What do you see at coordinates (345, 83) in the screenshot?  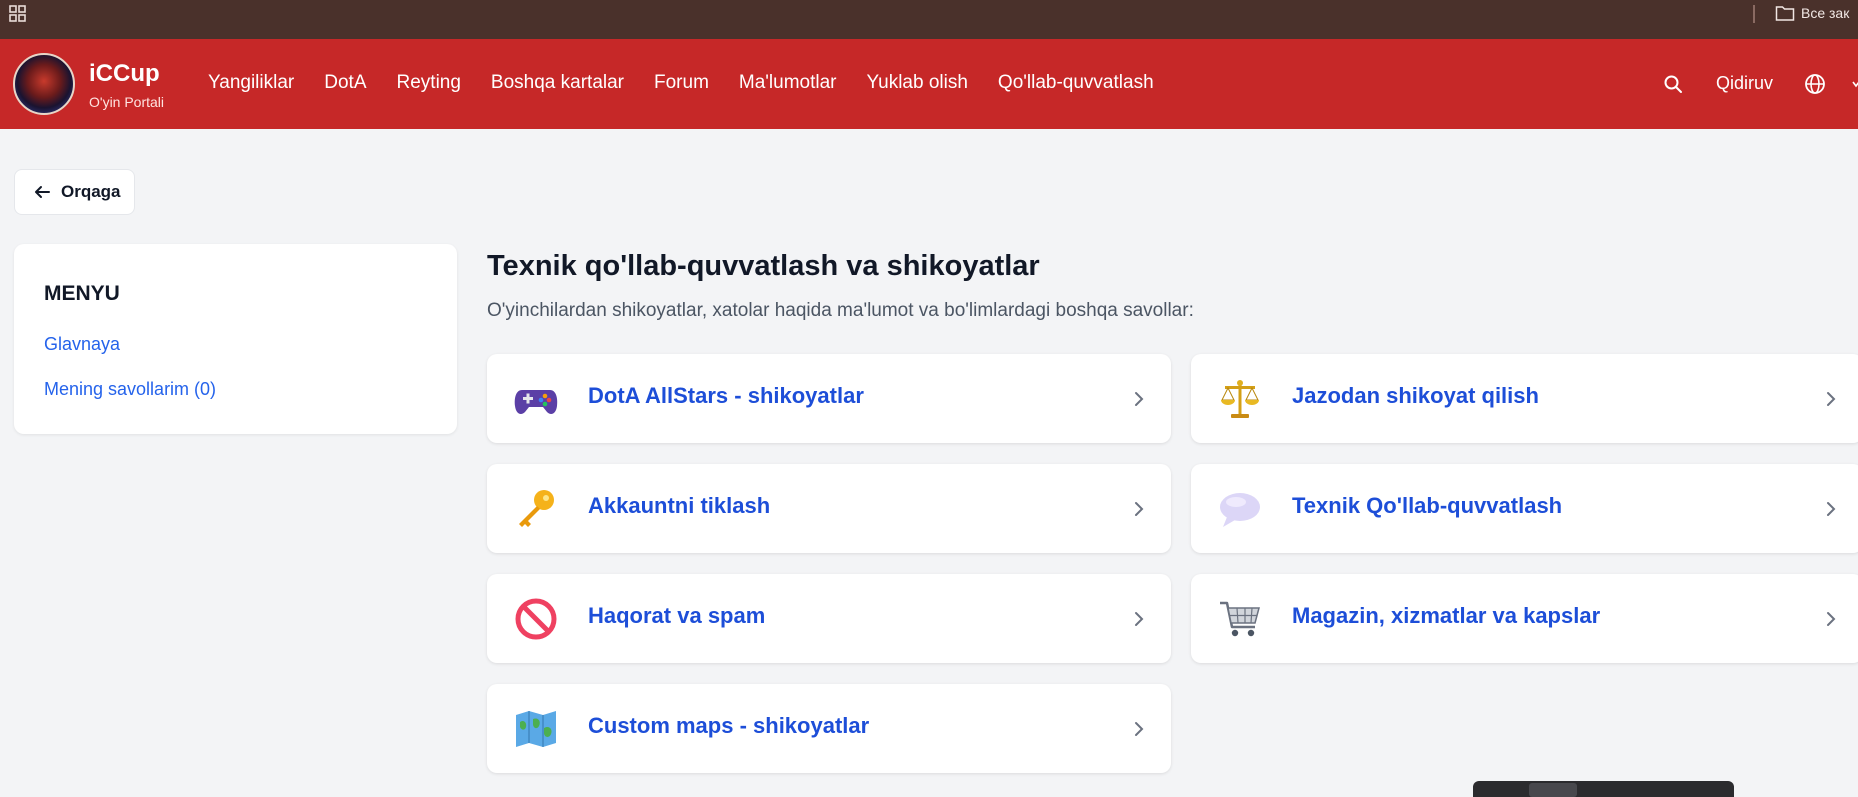 I see `nav-item-dota: DotA` at bounding box center [345, 83].